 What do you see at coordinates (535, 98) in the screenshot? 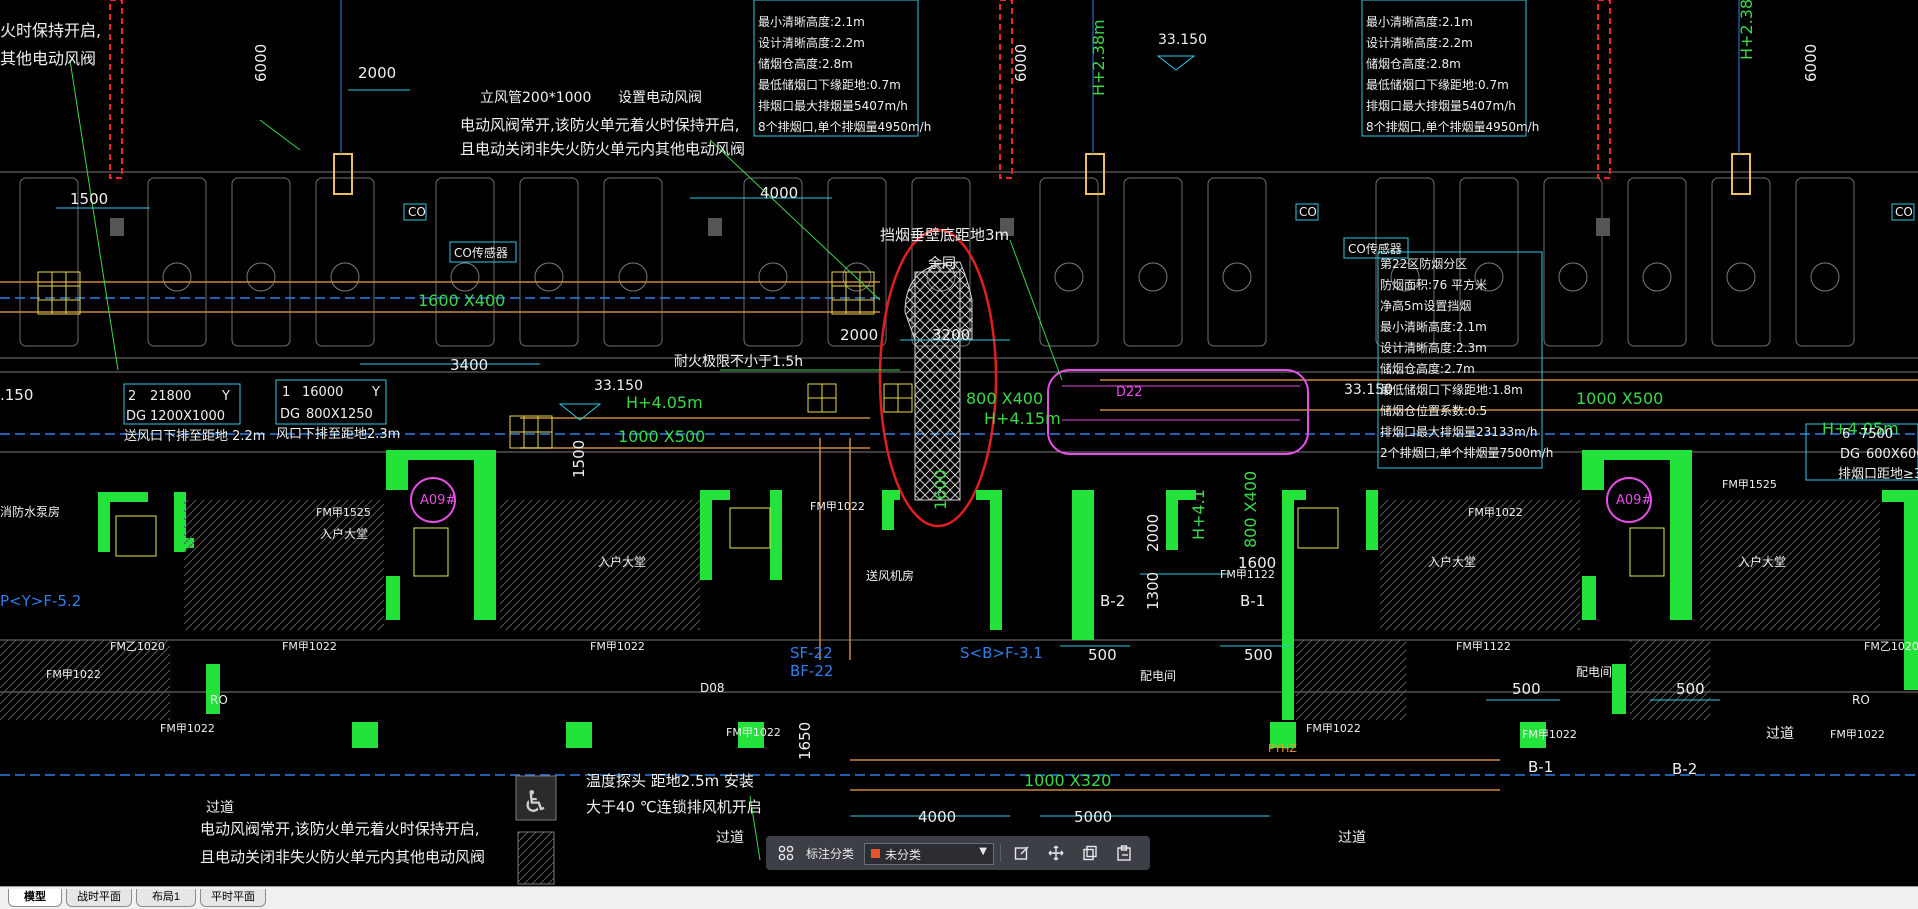
I see `note-riser: 立风管200*1000` at bounding box center [535, 98].